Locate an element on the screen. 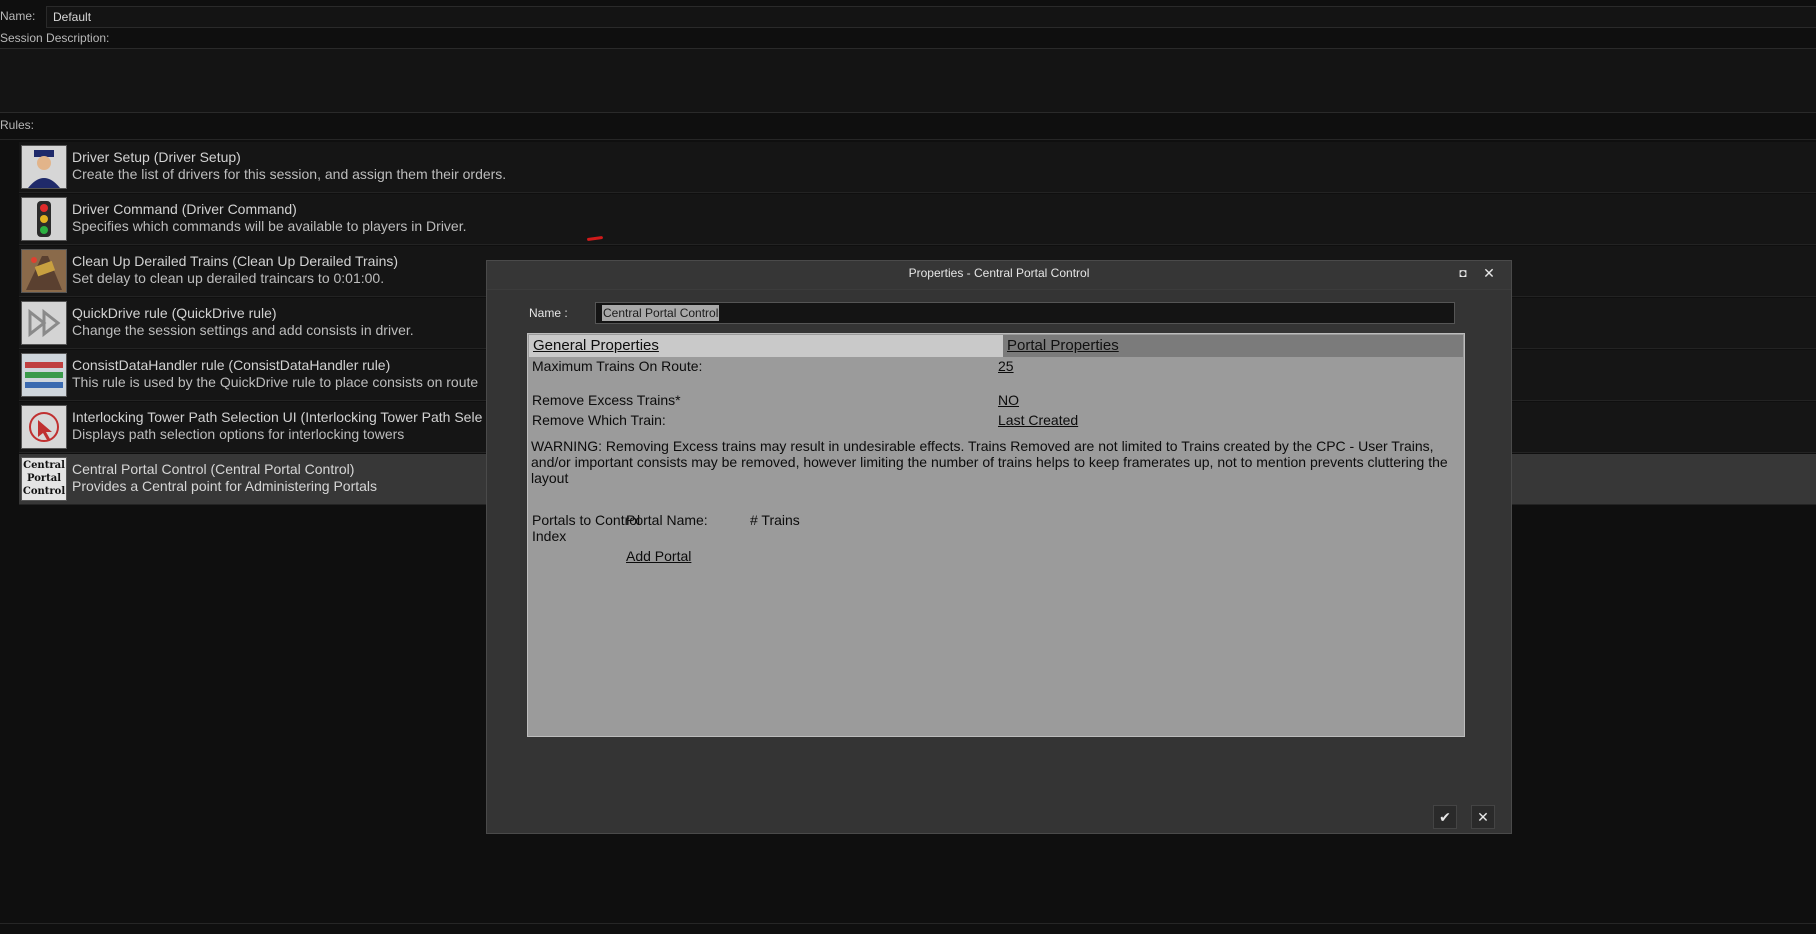 The height and width of the screenshot is (934, 1816). session-description-input is located at coordinates (908, 80).